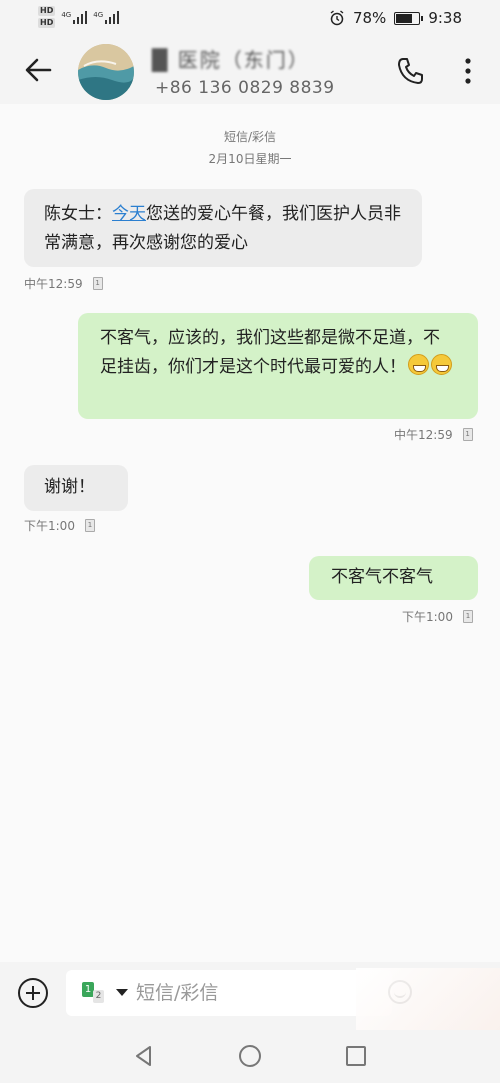 The width and height of the screenshot is (500, 1083). What do you see at coordinates (122, 992) in the screenshot?
I see `chevron-down-icon` at bounding box center [122, 992].